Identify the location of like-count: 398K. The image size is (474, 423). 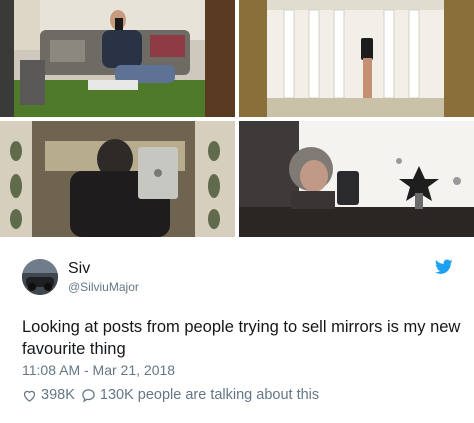
(58, 395).